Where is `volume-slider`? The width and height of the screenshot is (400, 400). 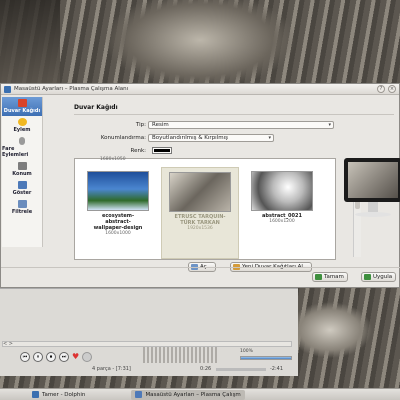 volume-slider is located at coordinates (266, 358).